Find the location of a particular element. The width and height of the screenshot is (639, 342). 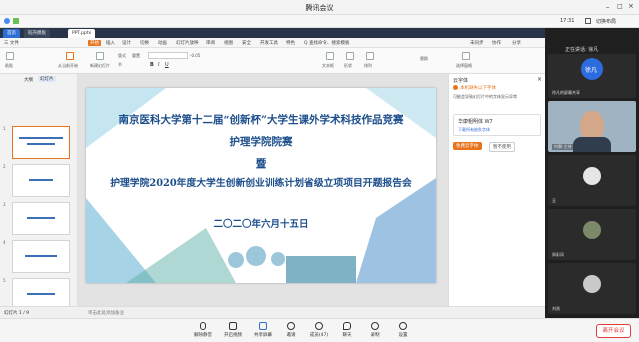

meeting-toolbar: 解除静音 开启视频 共享屏幕 邀请 成员(47) 聊天 录制 设置 离开会议 is located at coordinates (319, 330).